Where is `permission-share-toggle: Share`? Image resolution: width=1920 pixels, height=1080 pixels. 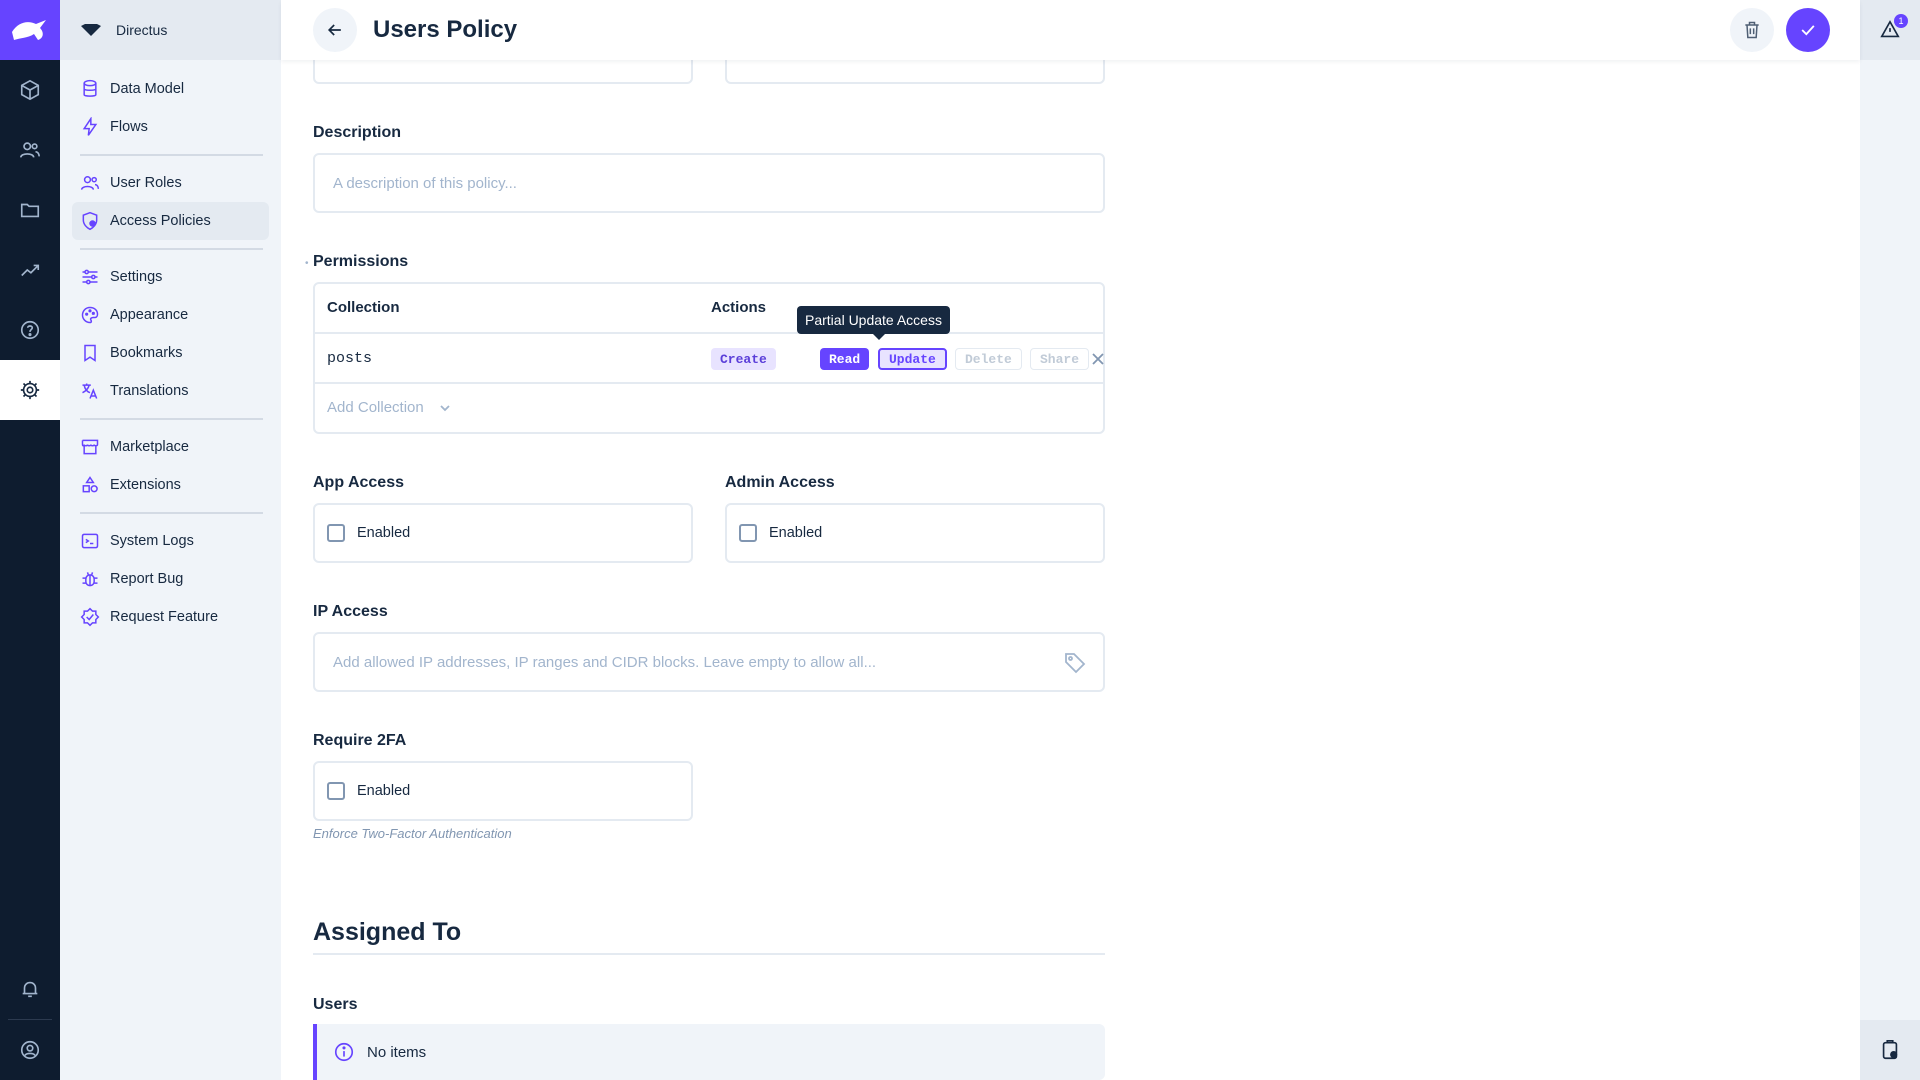
permission-share-toggle: Share is located at coordinates (1060, 359).